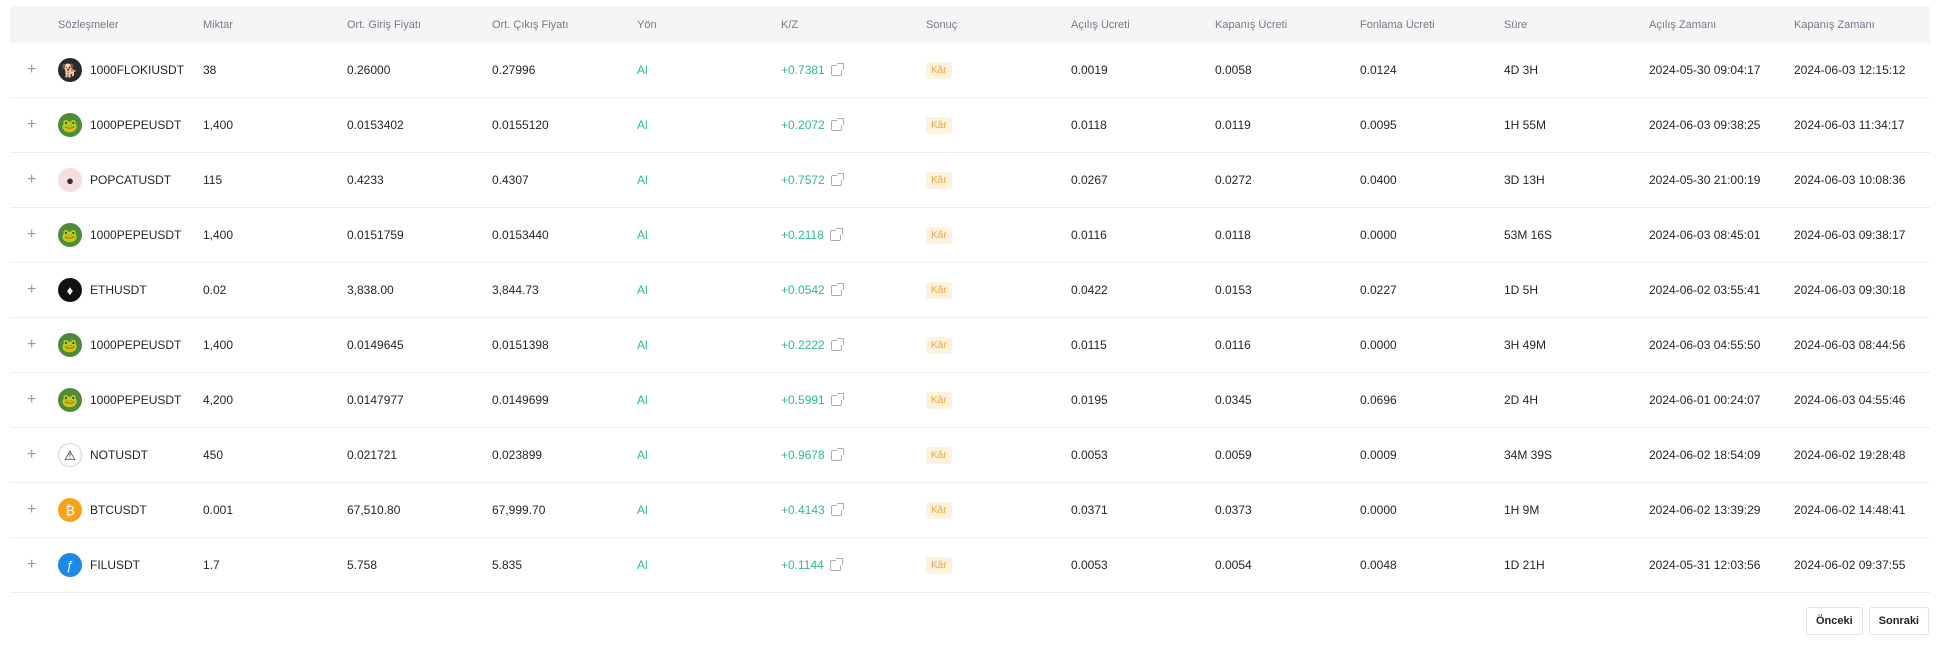 Image resolution: width=1939 pixels, height=646 pixels. Describe the element at coordinates (1378, 345) in the screenshot. I see `funding-fee-cell: 0.0000` at that location.